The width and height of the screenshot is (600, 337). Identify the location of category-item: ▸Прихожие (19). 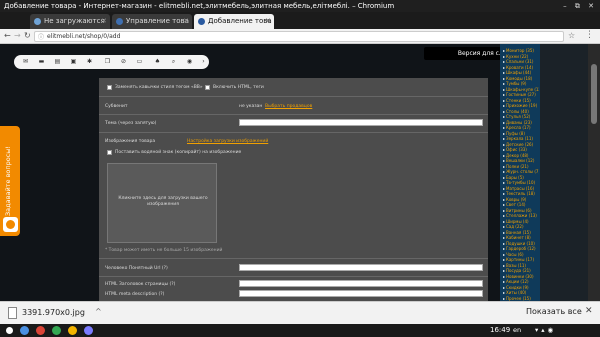
(521, 105).